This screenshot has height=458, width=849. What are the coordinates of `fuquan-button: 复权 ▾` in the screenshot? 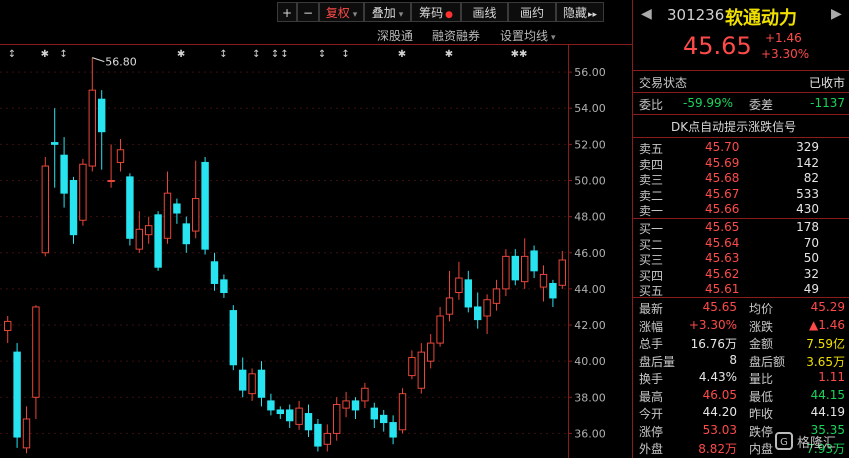 It's located at (341, 12).